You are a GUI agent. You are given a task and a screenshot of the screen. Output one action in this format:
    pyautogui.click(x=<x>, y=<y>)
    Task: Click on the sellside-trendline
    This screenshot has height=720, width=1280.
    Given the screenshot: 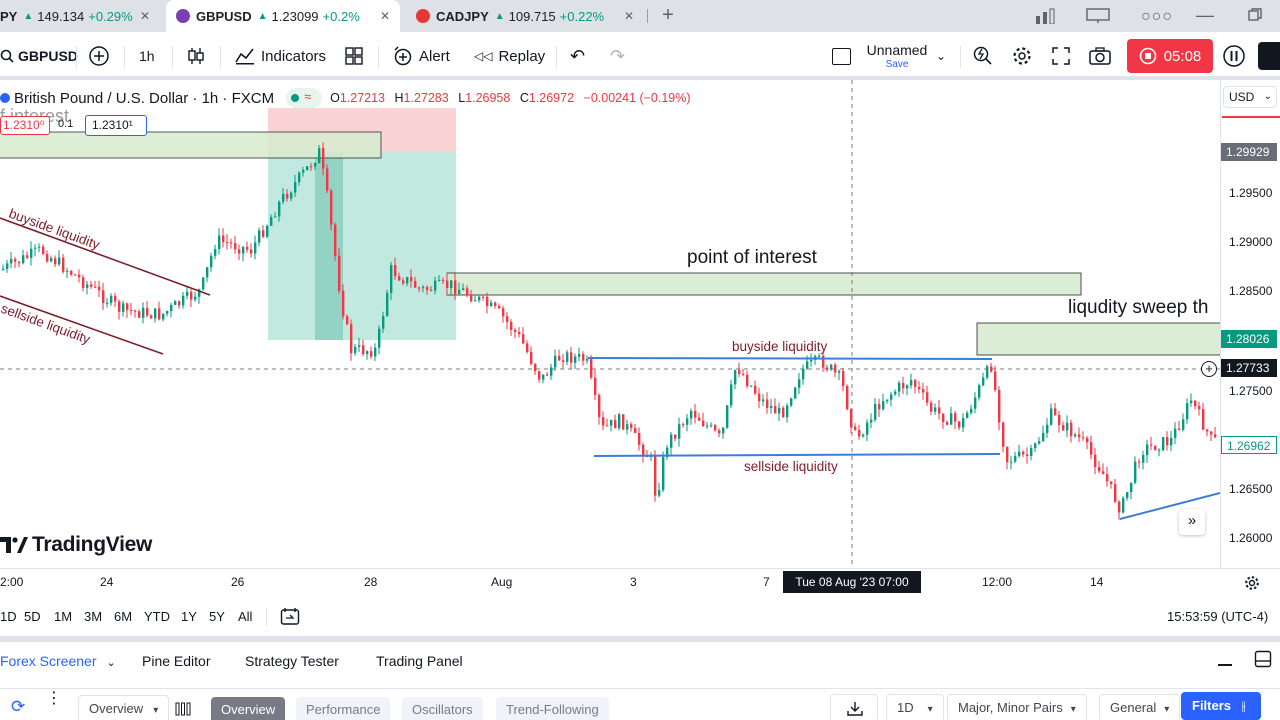 What is the action you would take?
    pyautogui.click(x=82, y=325)
    